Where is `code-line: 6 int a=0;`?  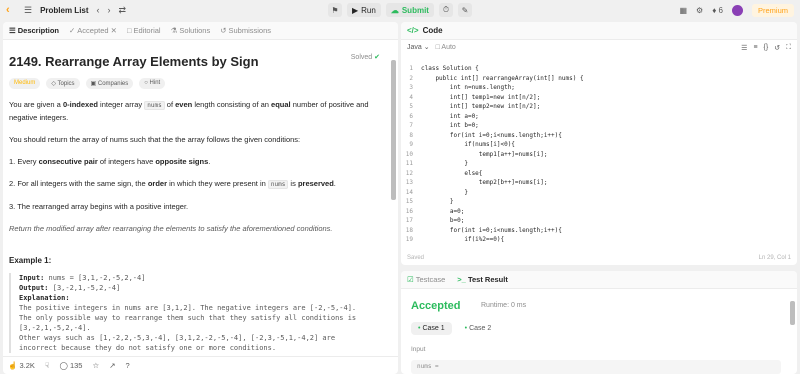
code-line: 6 int a=0; is located at coordinates (599, 117).